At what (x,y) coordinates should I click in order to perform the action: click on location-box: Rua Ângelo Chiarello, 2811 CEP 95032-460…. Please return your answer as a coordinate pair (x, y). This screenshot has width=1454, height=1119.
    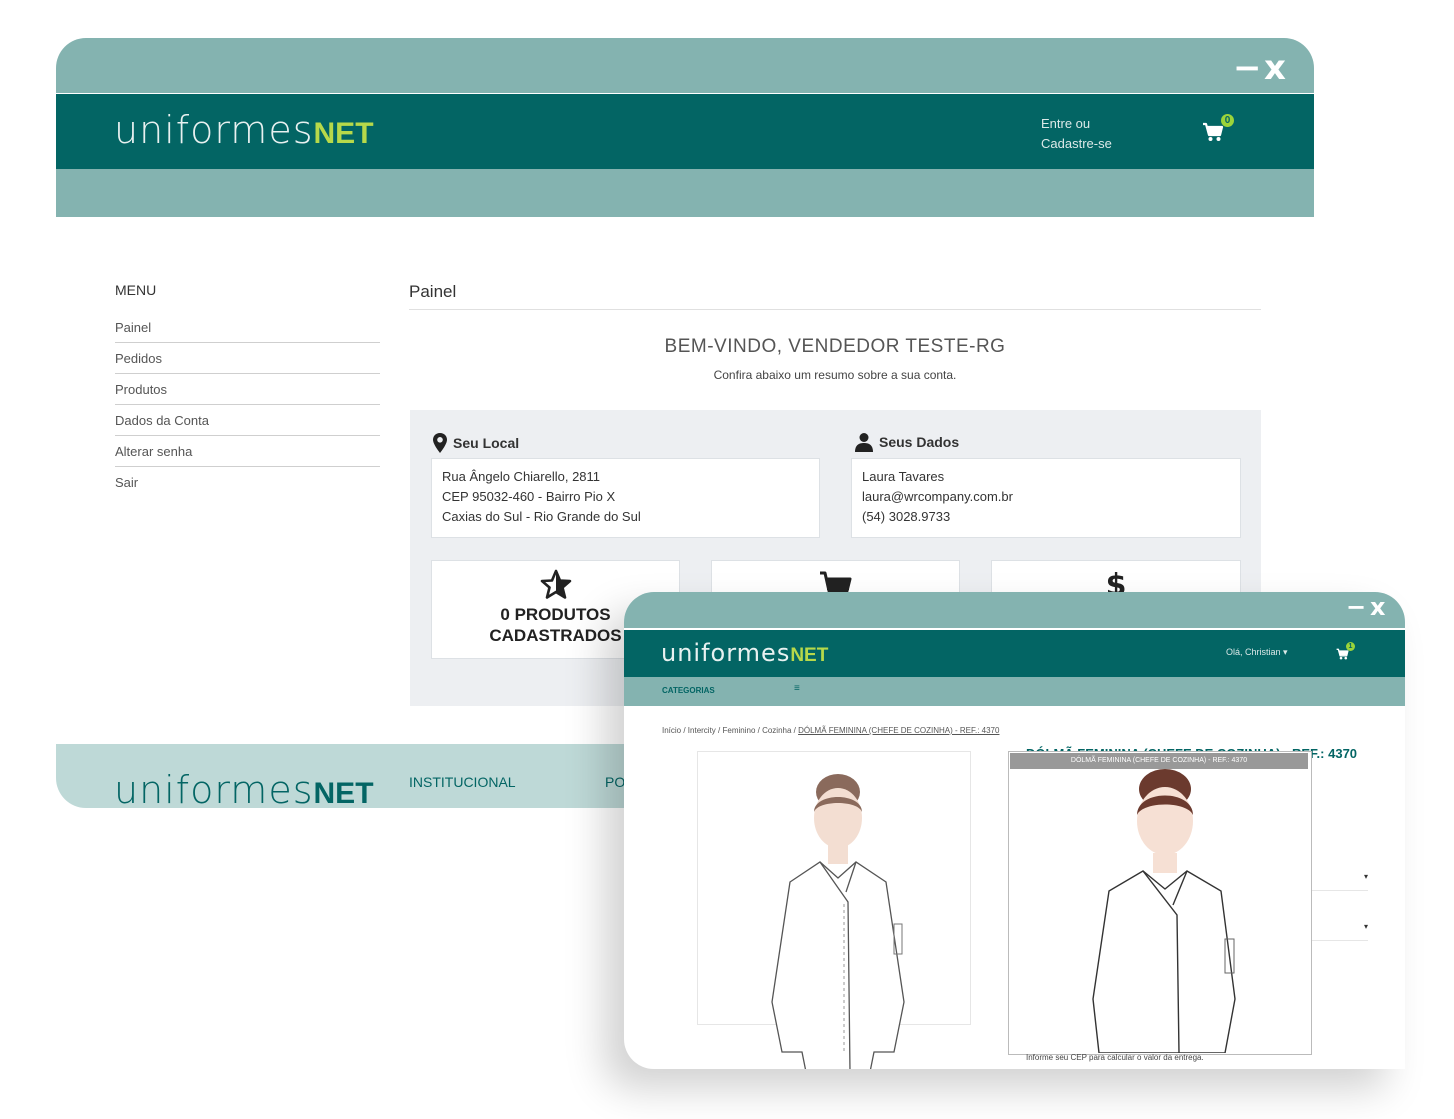
    Looking at the image, I should click on (625, 498).